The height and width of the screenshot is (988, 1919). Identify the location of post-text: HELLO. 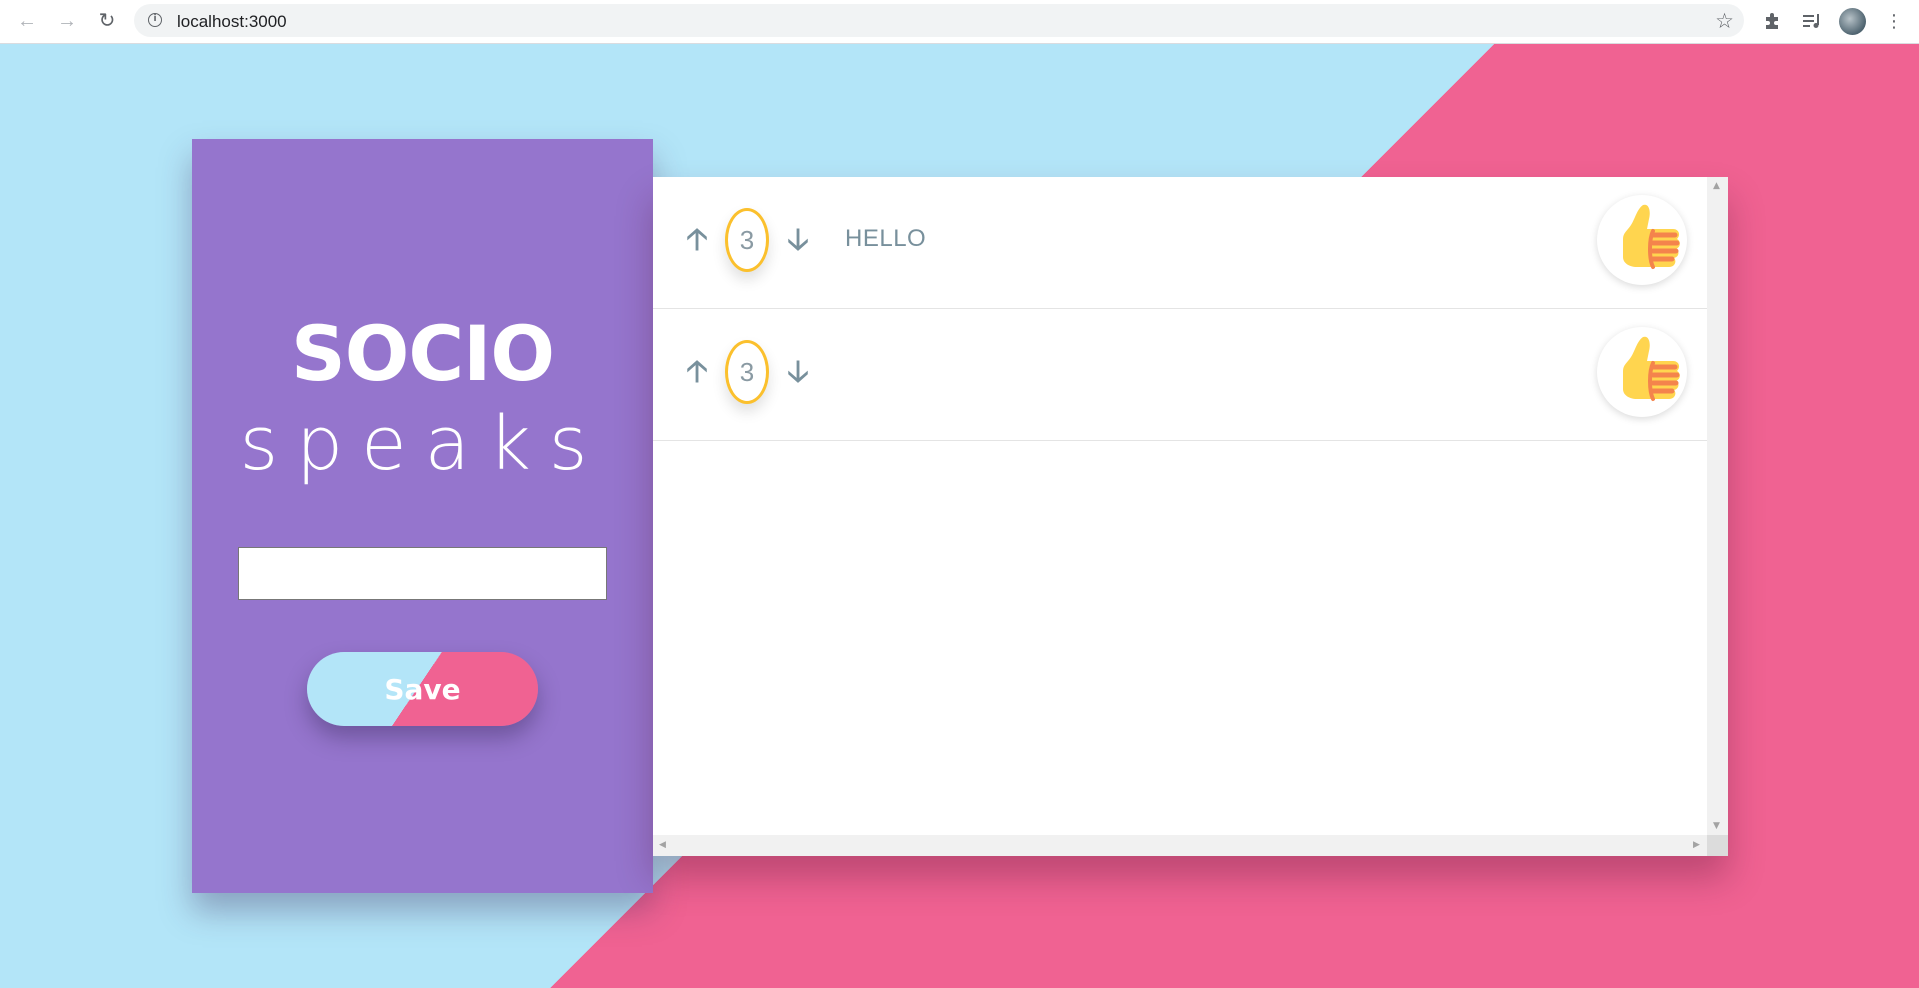
(886, 238).